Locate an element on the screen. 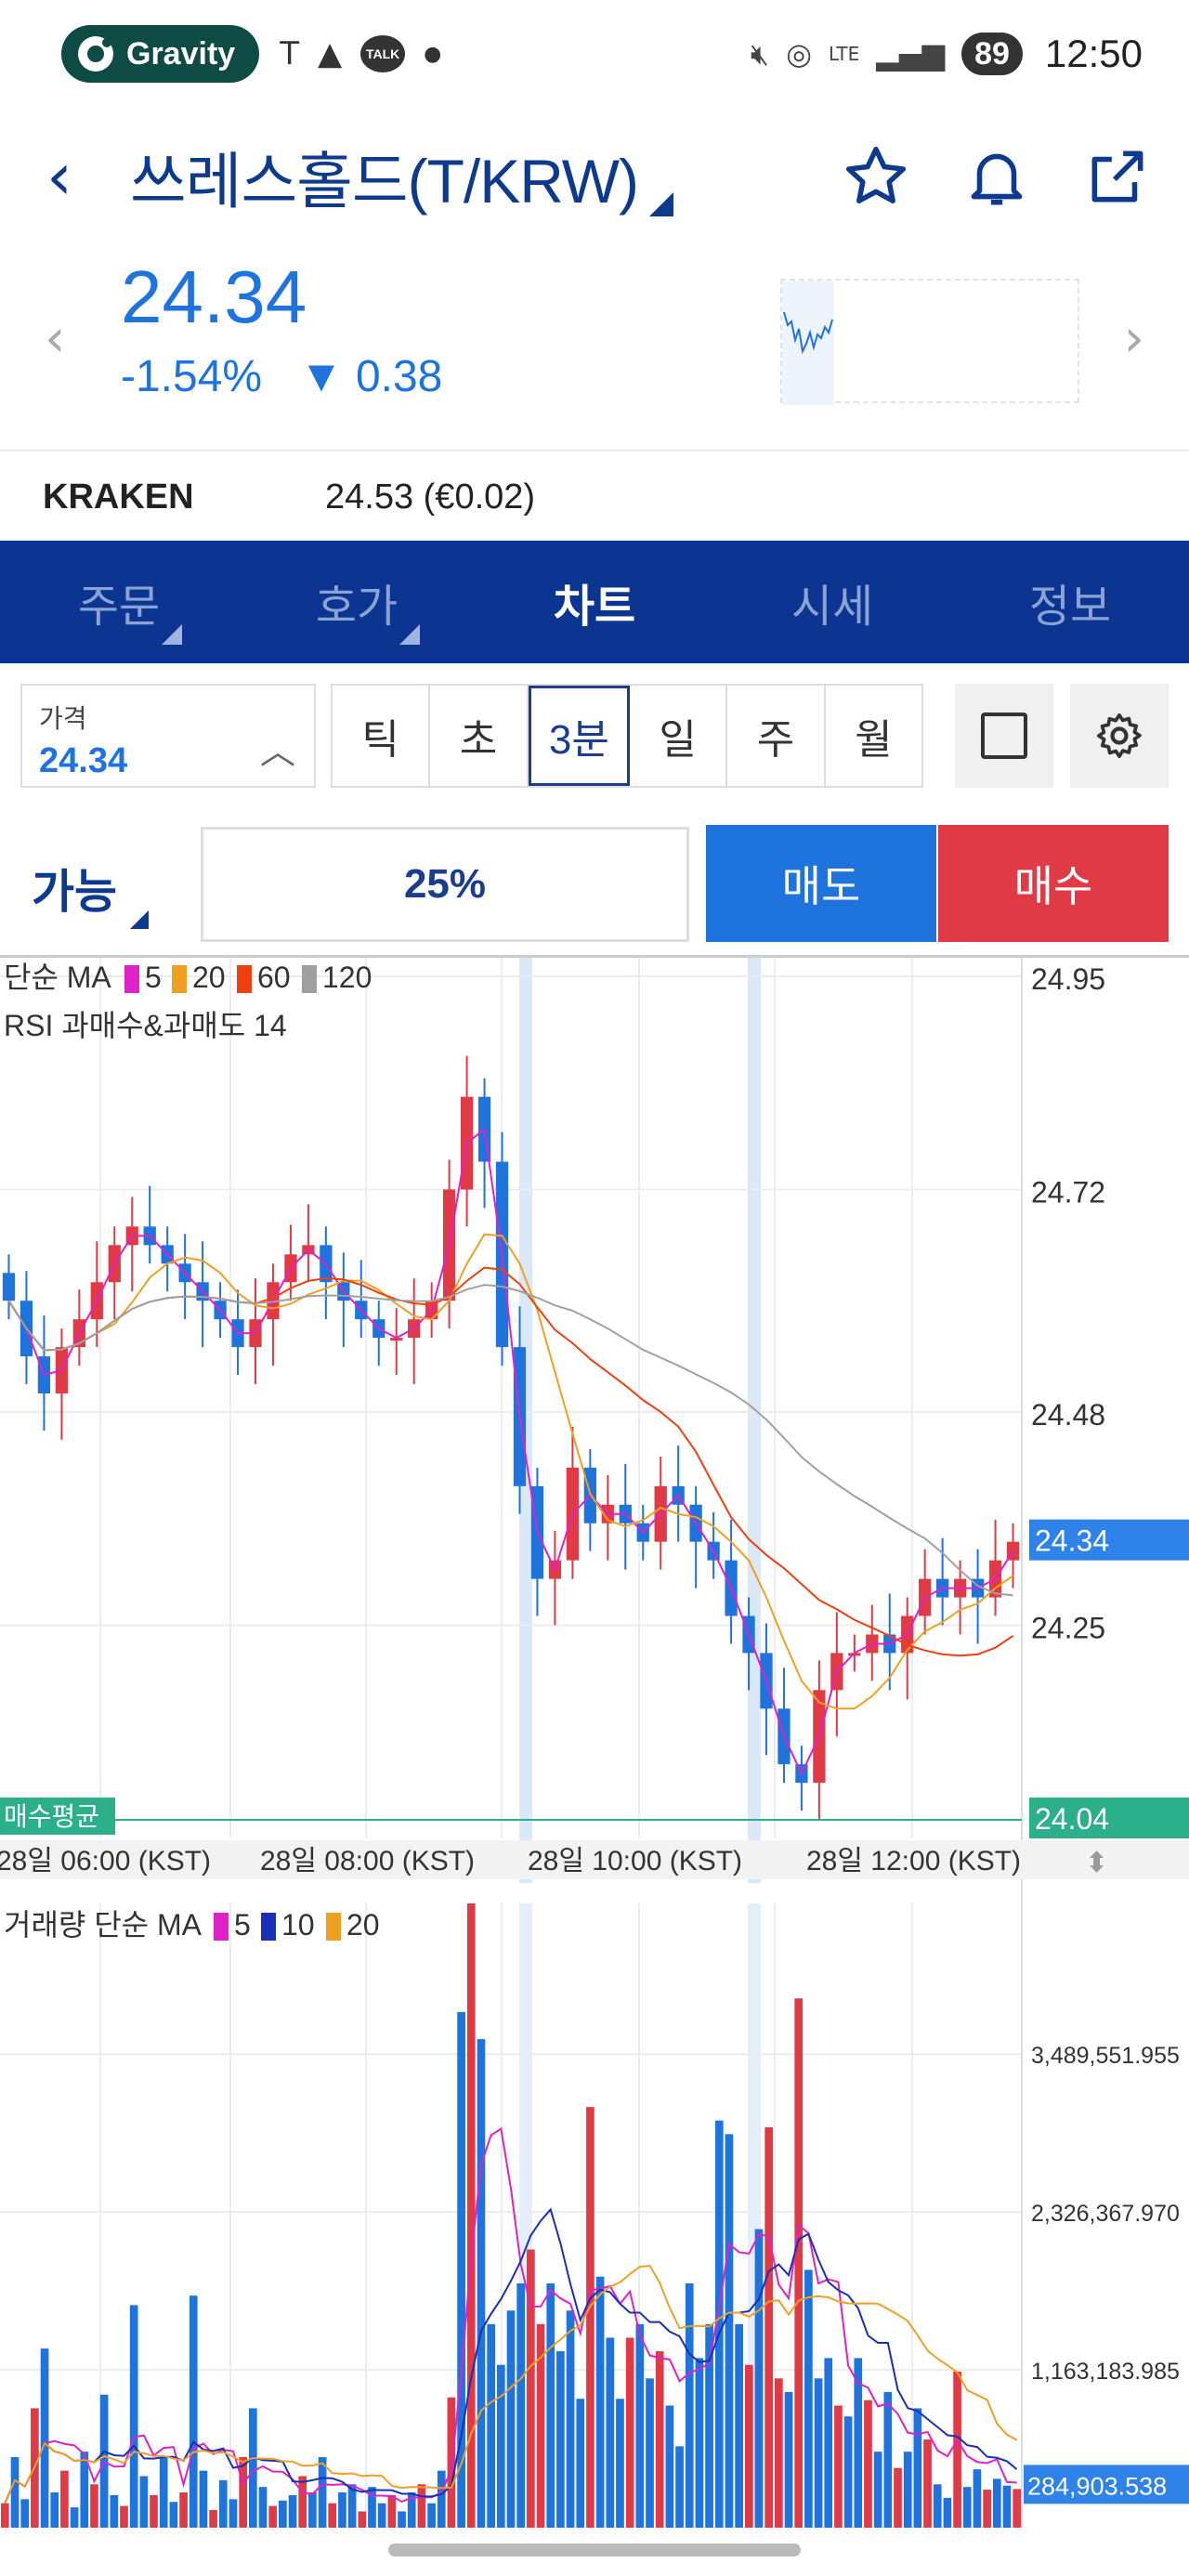  volume-tick-label: 2,326,367.970 is located at coordinates (1105, 2214).